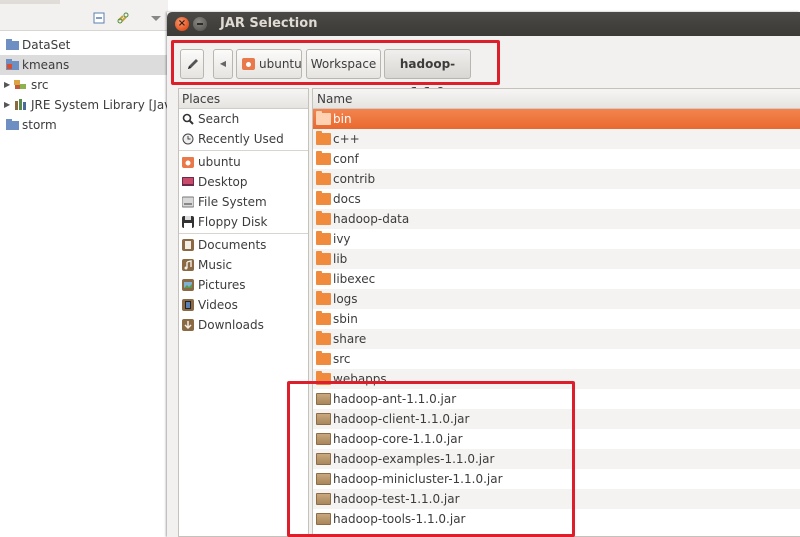 The height and width of the screenshot is (537, 800). I want to click on path-bar: ◀ ubuntu Workspace hadoop-1.1.0, so click(483, 67).